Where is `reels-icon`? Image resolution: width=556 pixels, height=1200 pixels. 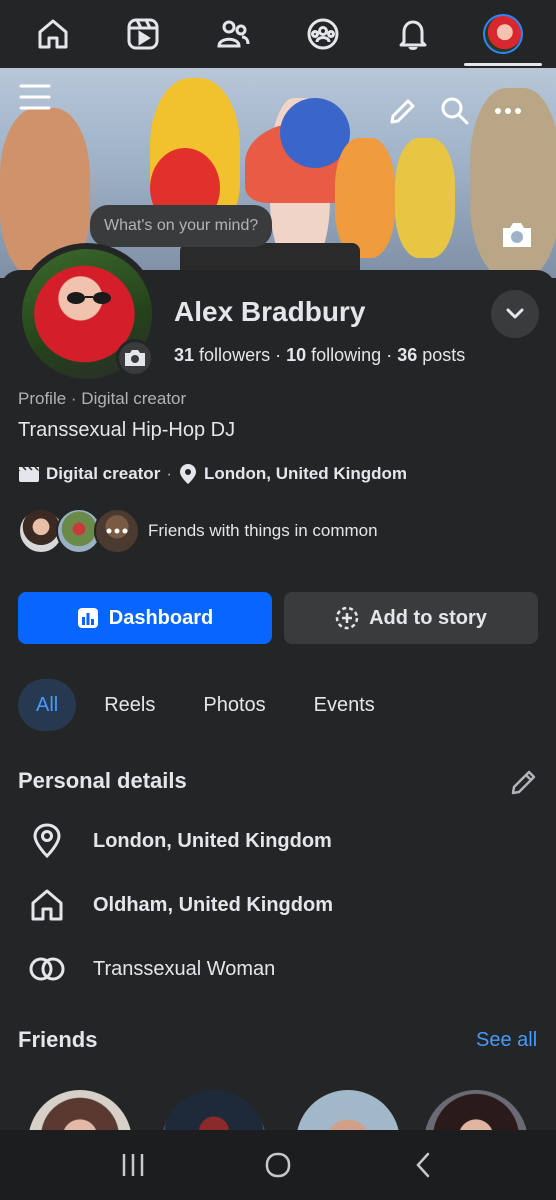 reels-icon is located at coordinates (143, 34).